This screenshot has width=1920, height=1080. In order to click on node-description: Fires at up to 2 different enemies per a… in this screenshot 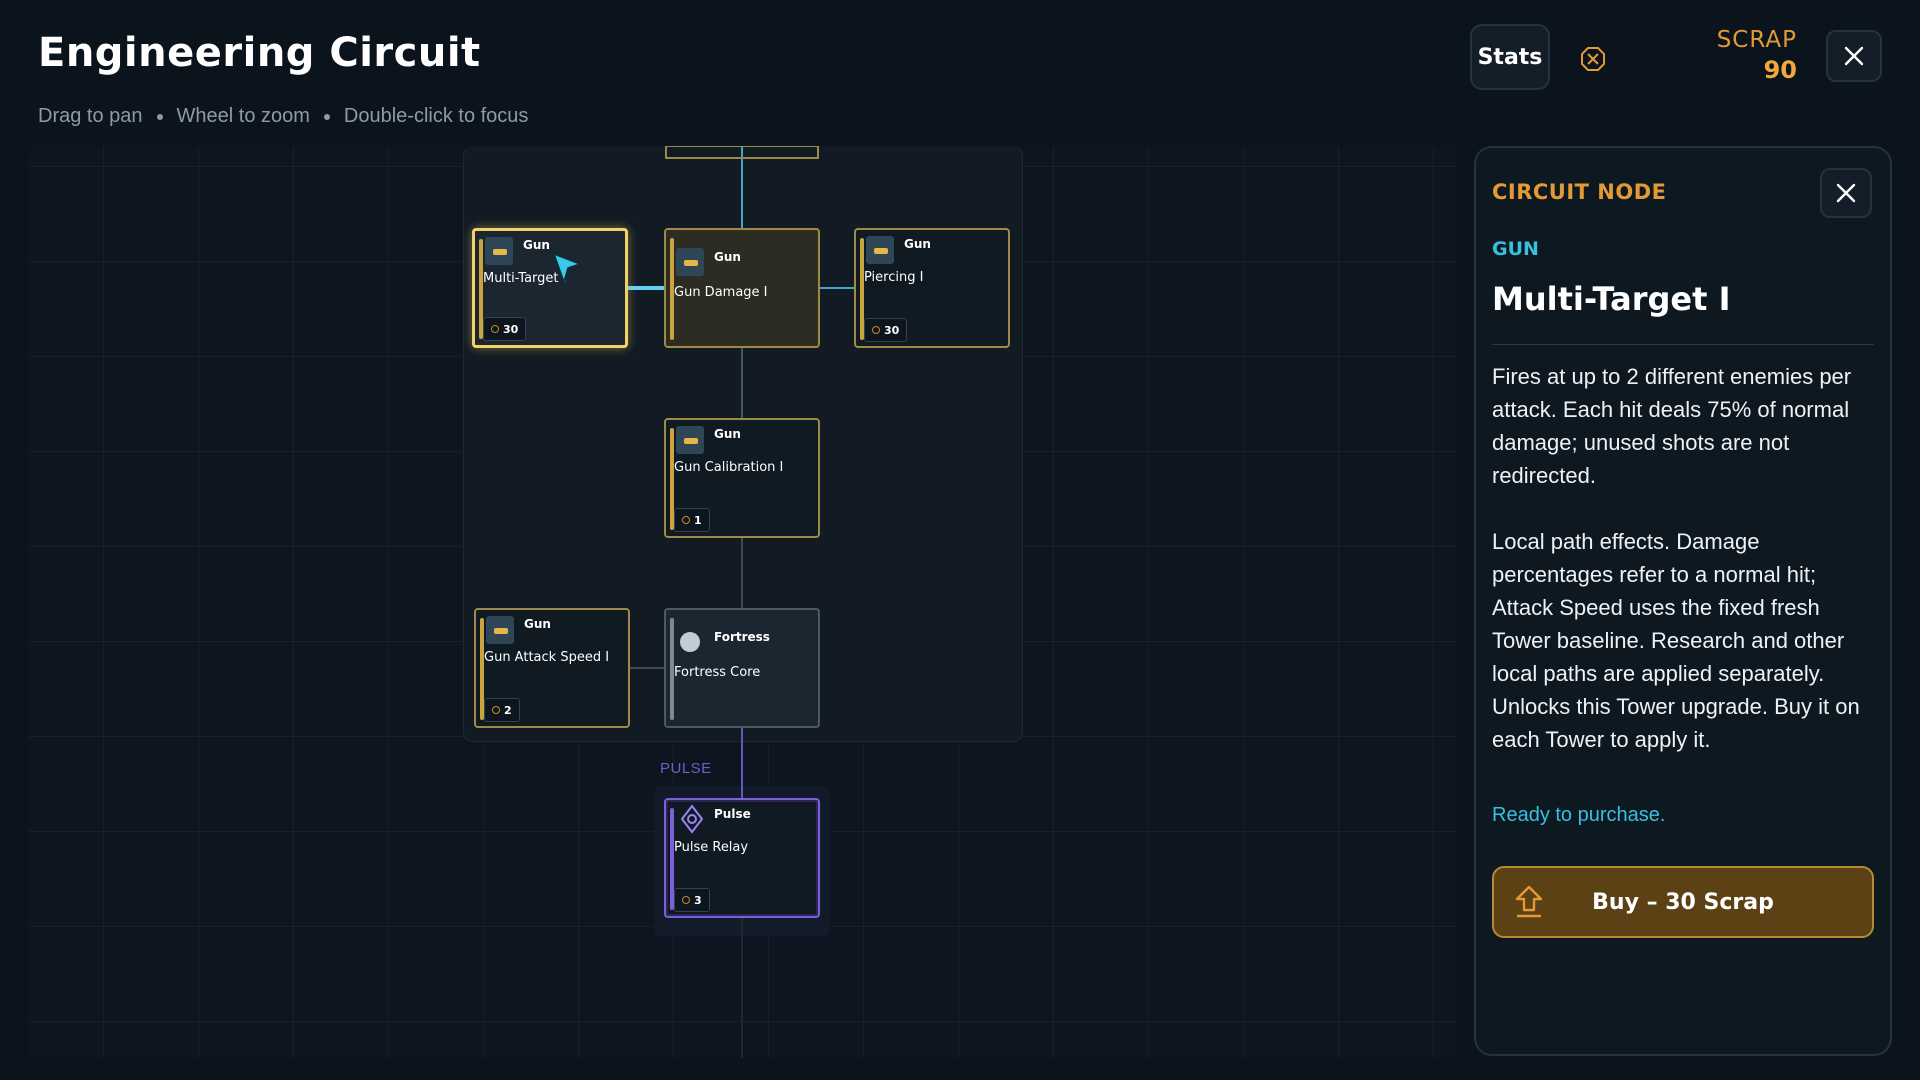, I will do `click(1686, 558)`.